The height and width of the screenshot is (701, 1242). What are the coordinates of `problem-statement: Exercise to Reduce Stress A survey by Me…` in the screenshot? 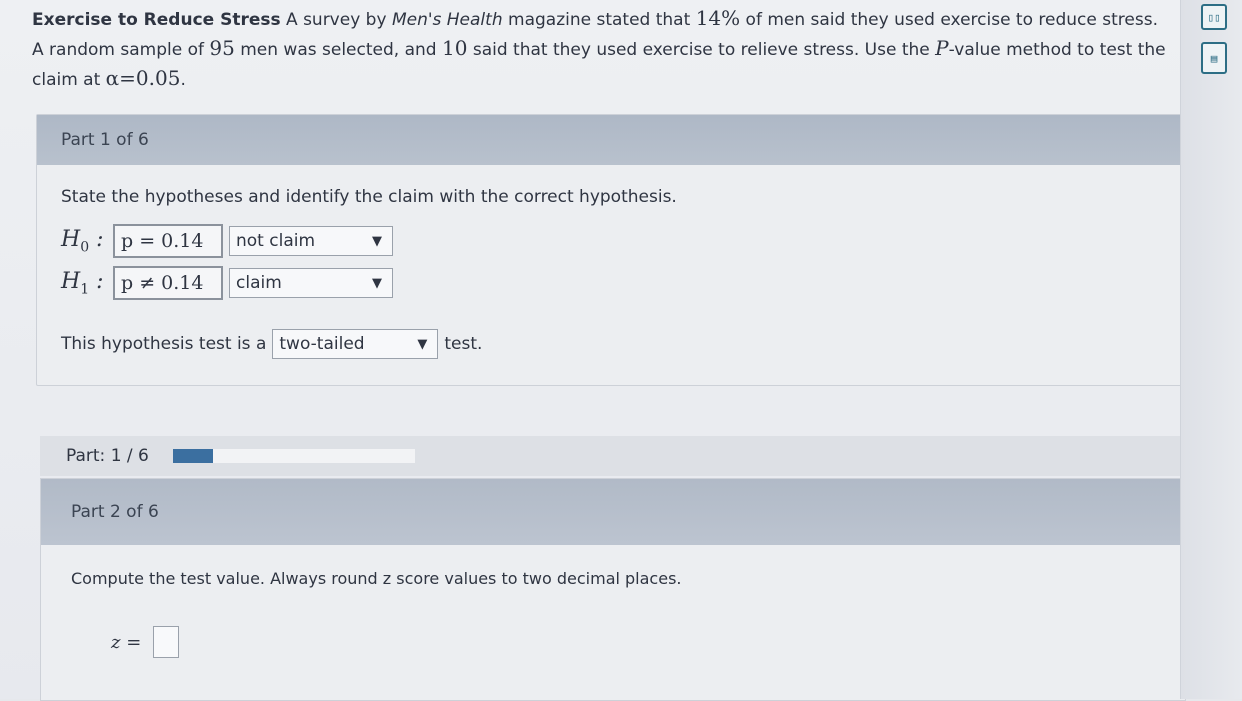 It's located at (602, 49).